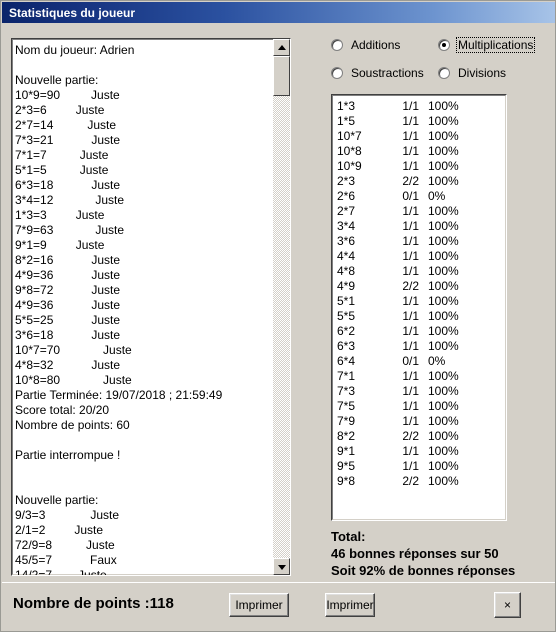 The width and height of the screenshot is (556, 632). I want to click on log-entry-operation: 3*6=18, so click(34, 335).